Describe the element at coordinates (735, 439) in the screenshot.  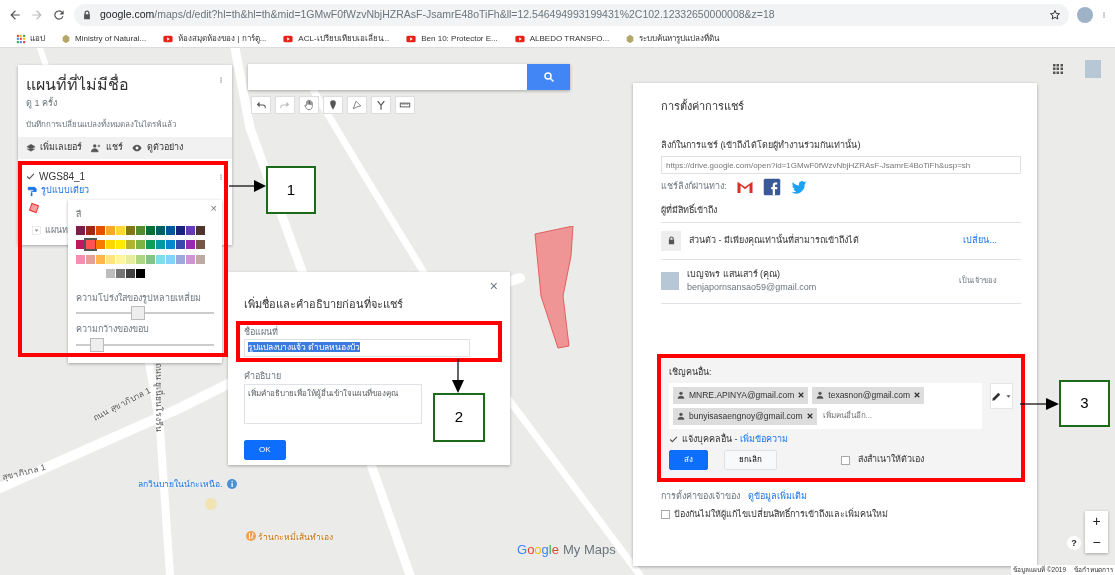
I see `notify-label: แจ้งบุคคลอื่น - เพิ่มข้อความ` at that location.